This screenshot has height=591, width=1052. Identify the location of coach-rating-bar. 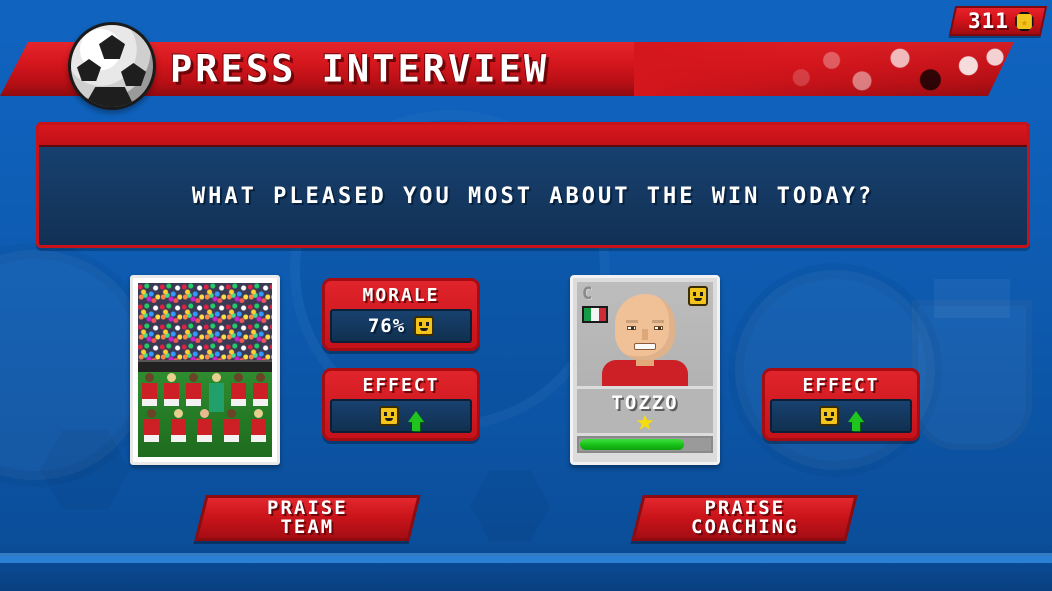
(645, 444).